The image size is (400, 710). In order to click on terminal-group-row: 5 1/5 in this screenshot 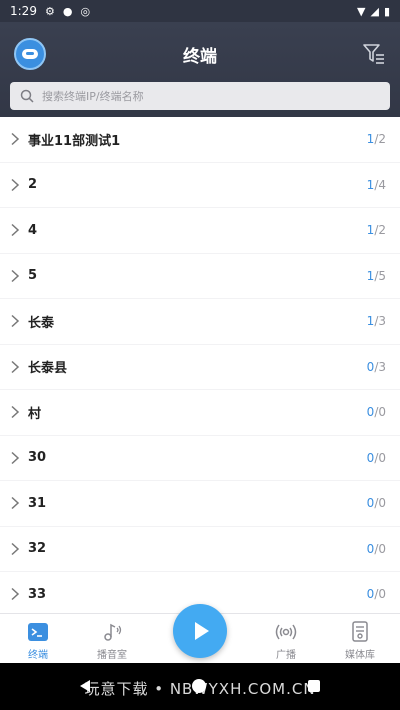, I will do `click(200, 275)`.